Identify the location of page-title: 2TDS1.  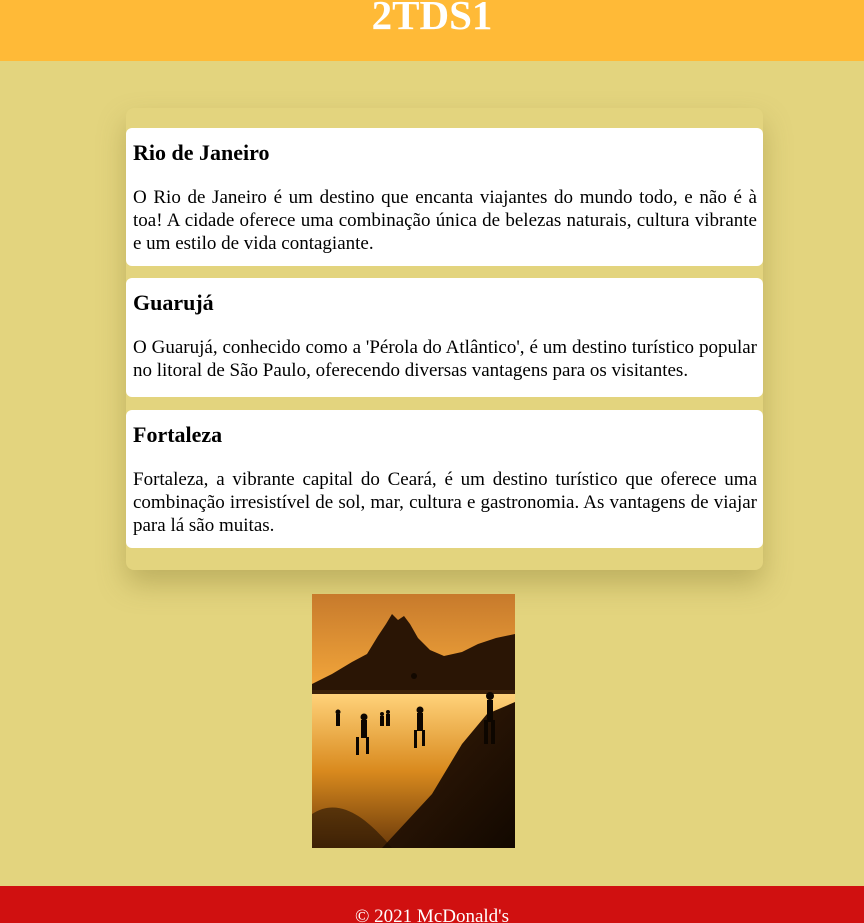
(432, 19).